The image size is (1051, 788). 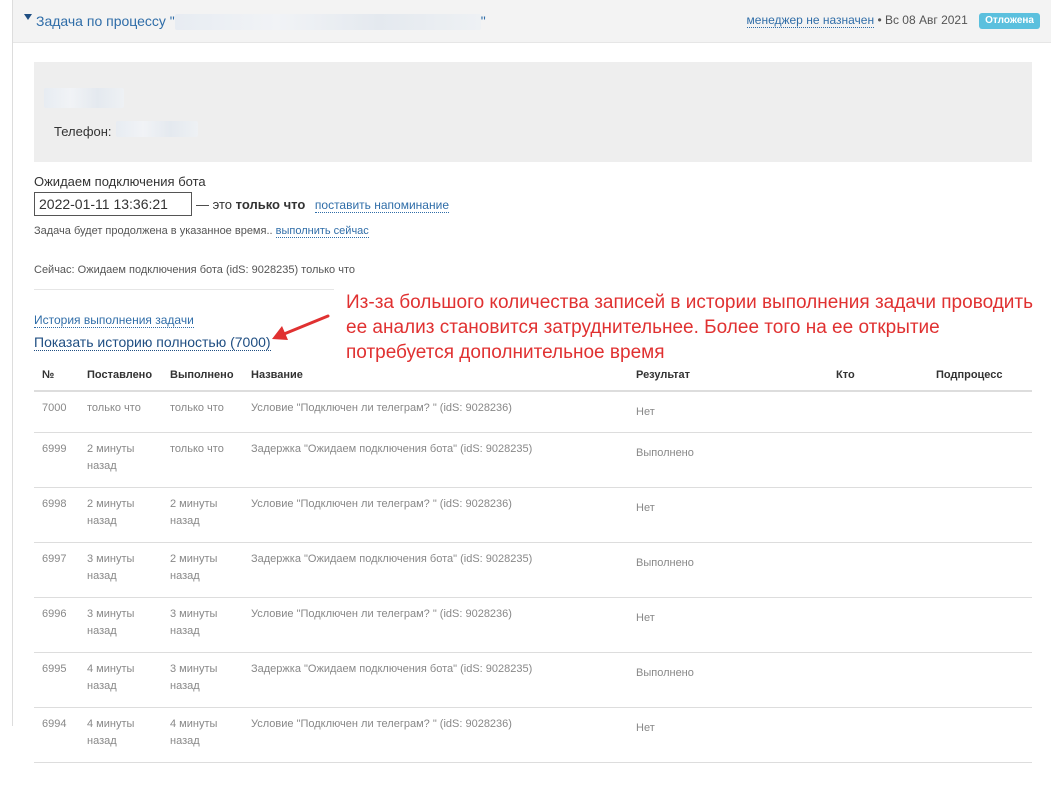 What do you see at coordinates (157, 129) in the screenshot?
I see `redacted-phone` at bounding box center [157, 129].